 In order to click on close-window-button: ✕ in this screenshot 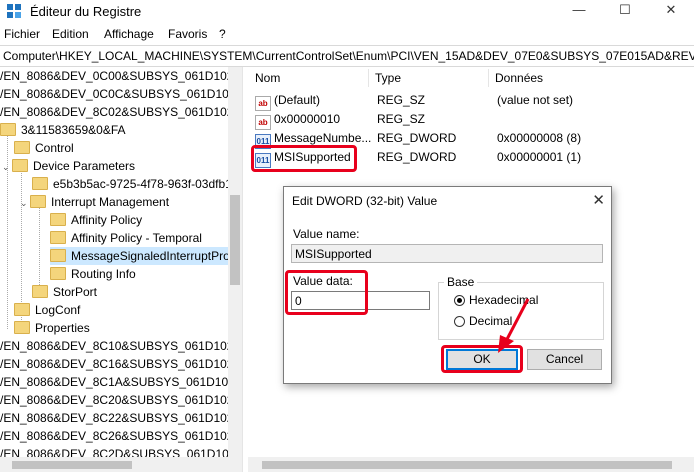, I will do `click(671, 11)`.